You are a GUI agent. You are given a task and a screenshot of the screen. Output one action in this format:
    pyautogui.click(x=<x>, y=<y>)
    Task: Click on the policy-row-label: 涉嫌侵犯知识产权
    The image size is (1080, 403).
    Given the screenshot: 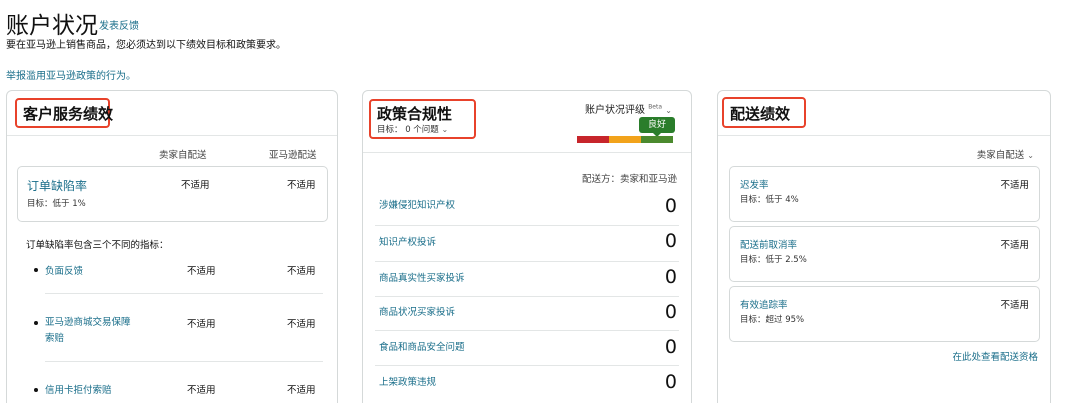 What is the action you would take?
    pyautogui.click(x=417, y=204)
    